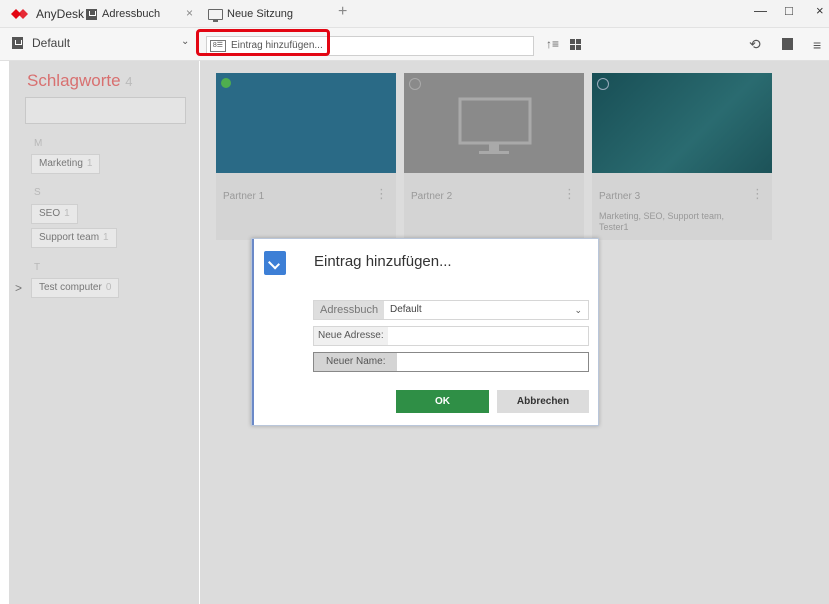 The width and height of the screenshot is (829, 604). Describe the element at coordinates (451, 310) in the screenshot. I see `addressbook-dropdown: Adressbuch Default ⌄` at that location.